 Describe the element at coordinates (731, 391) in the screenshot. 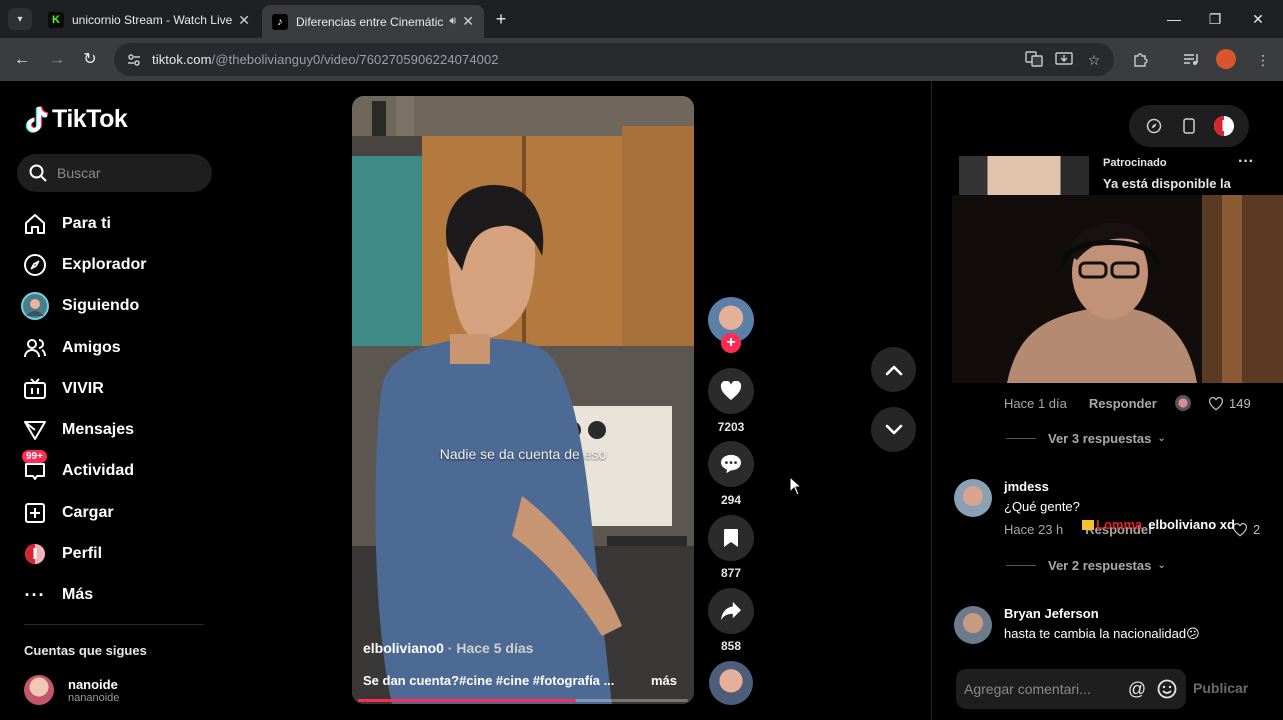

I see `like-button` at that location.